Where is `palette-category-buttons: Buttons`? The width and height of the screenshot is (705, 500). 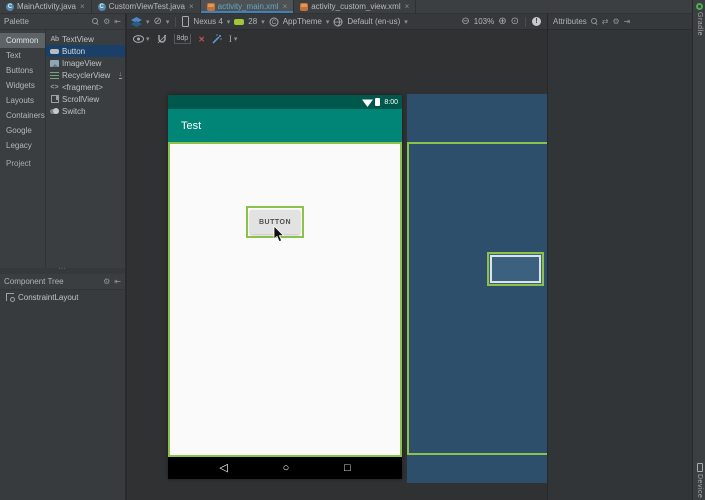 palette-category-buttons: Buttons is located at coordinates (22, 70).